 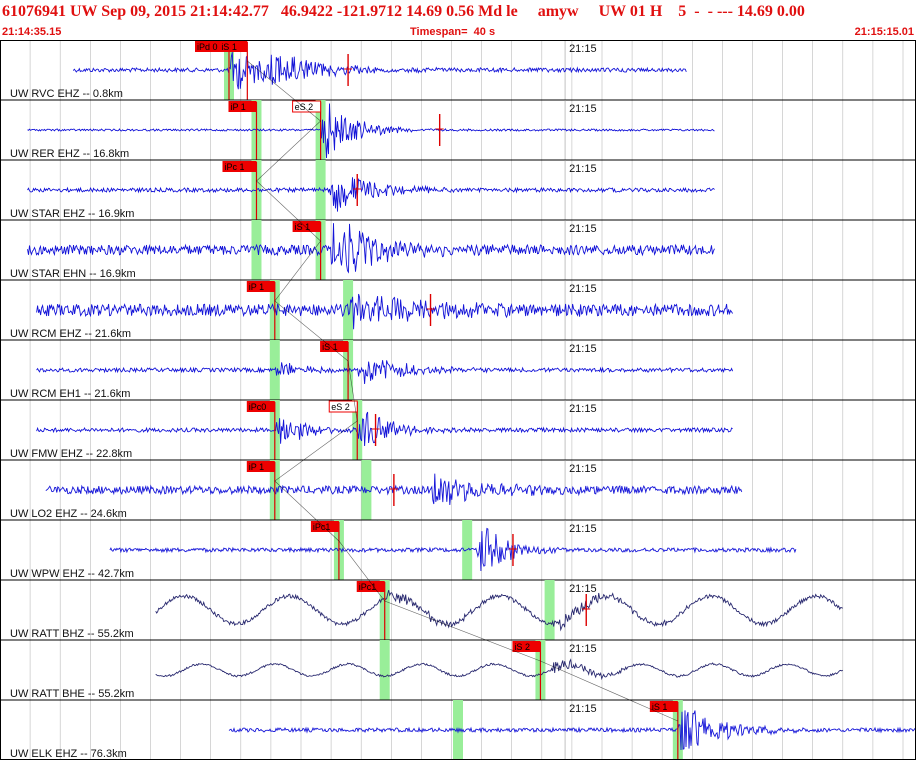 I want to click on channel-label: UW RATT BHE -- 55.2km, so click(x=72, y=694).